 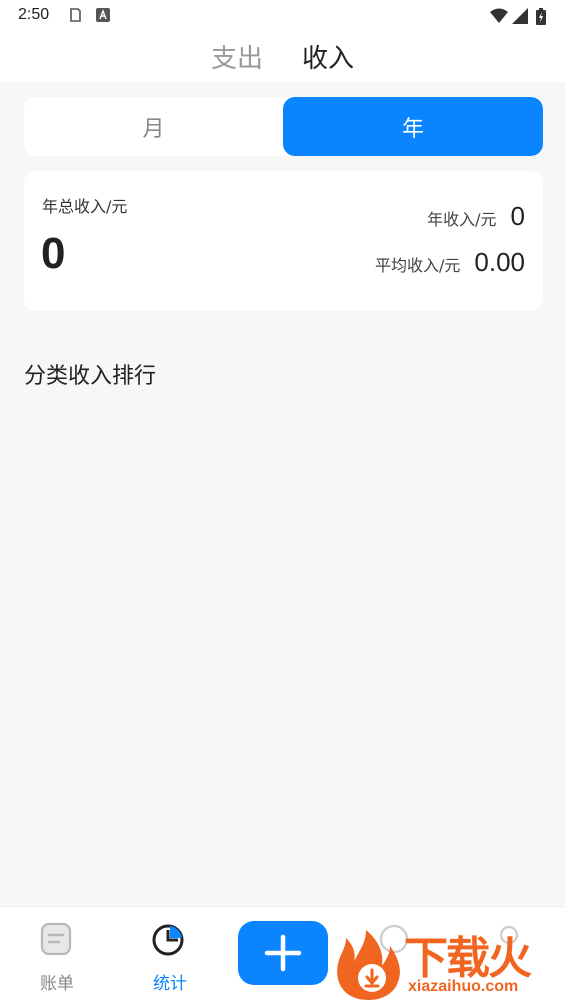 I want to click on period-segmented-control: 月 年, so click(x=283, y=126).